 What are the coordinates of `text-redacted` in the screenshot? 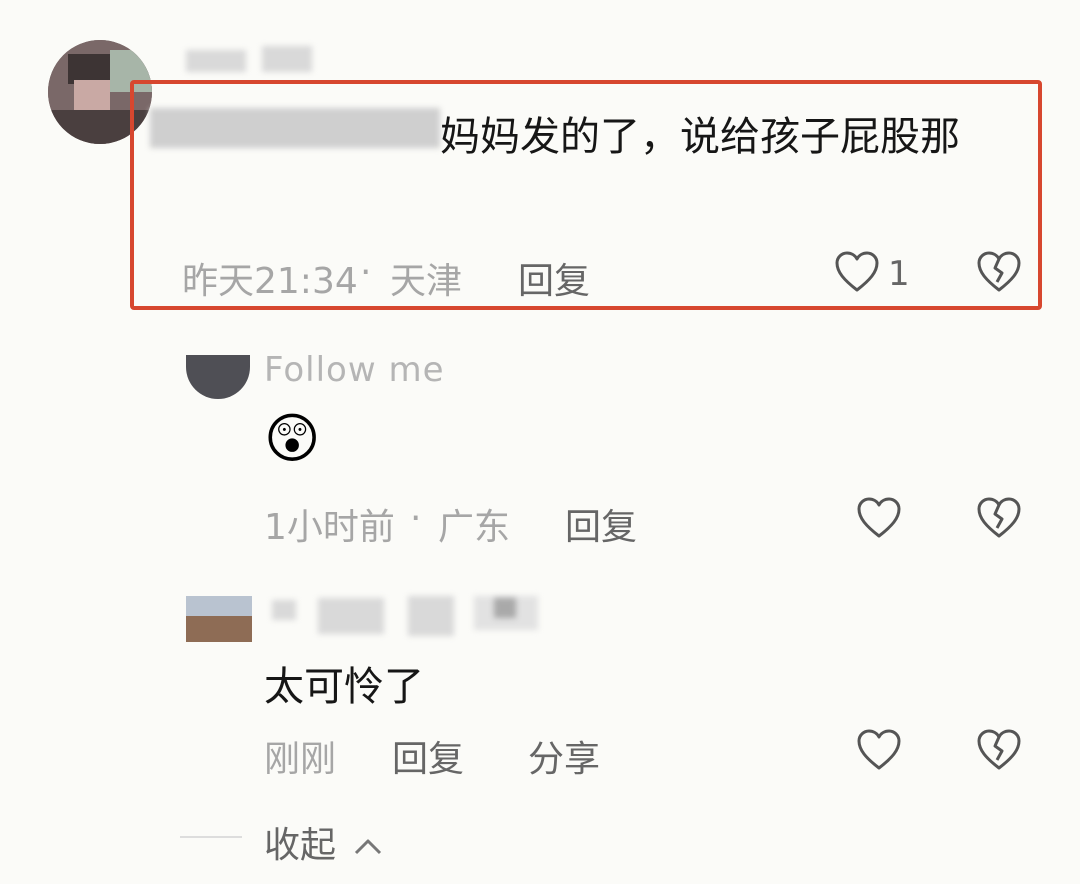 It's located at (295, 128).